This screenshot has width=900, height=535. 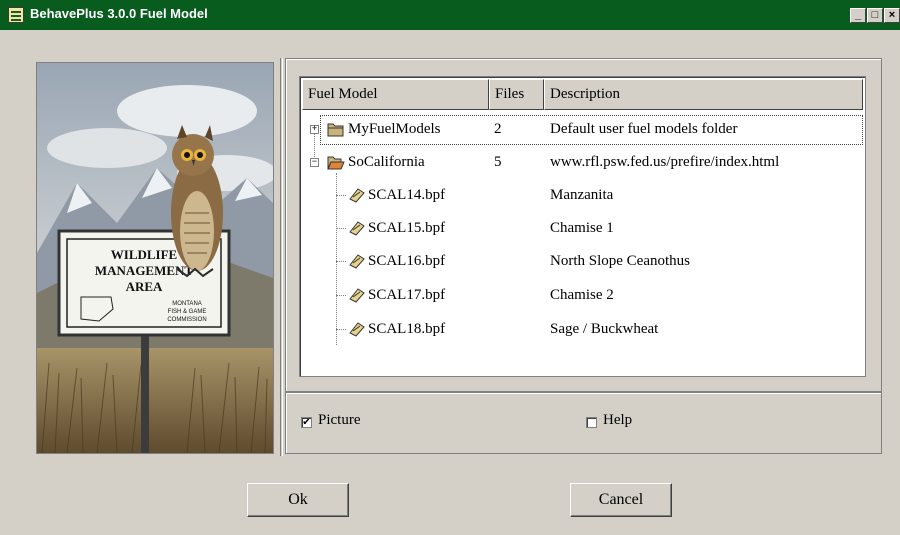 I want to click on row-description: www.rfl.psw.fed.us/prefire/index.html, so click(x=665, y=162).